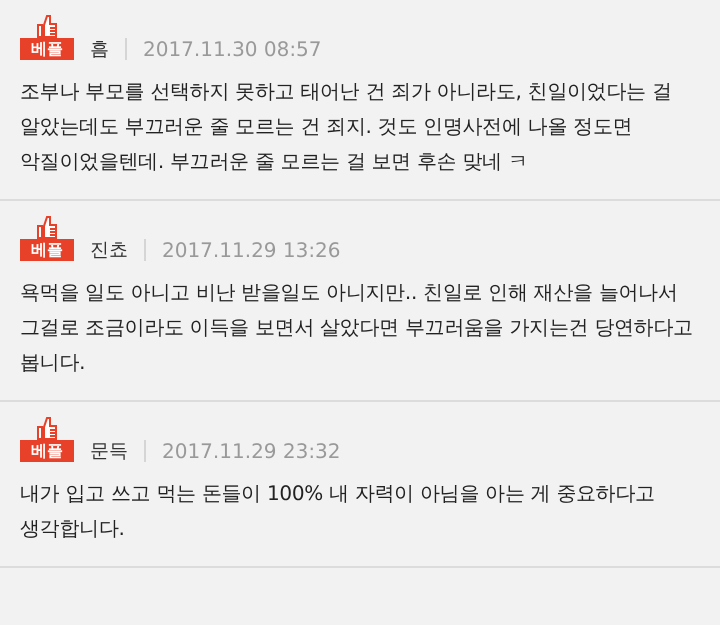 The width and height of the screenshot is (720, 625). What do you see at coordinates (357, 327) in the screenshot?
I see `comment-text: 욕먹을 일도 아니고 비난 받을일도 아니지만.. 친일로 인해 재산을 늘어나서 그걸로 조금이라도 이득을 보면서 살았다면 부끄러움을 가지는건 당연하다고 봅니다.` at bounding box center [357, 327].